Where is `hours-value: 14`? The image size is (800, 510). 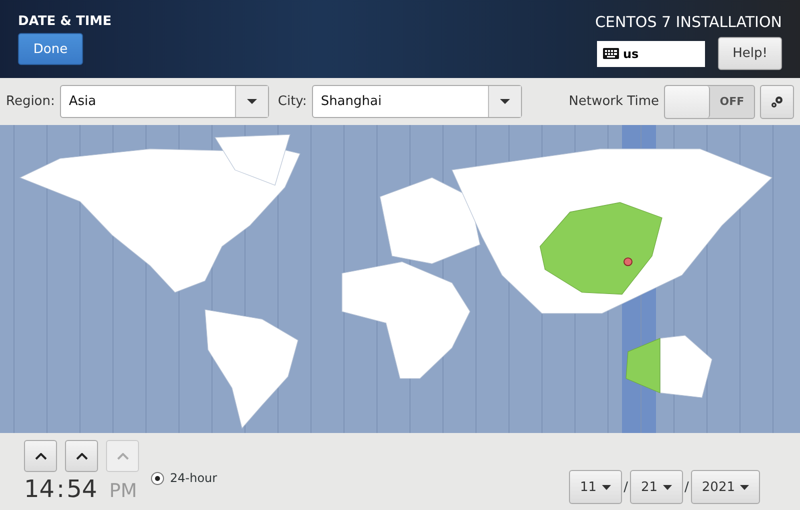 hours-value: 14 is located at coordinates (39, 489).